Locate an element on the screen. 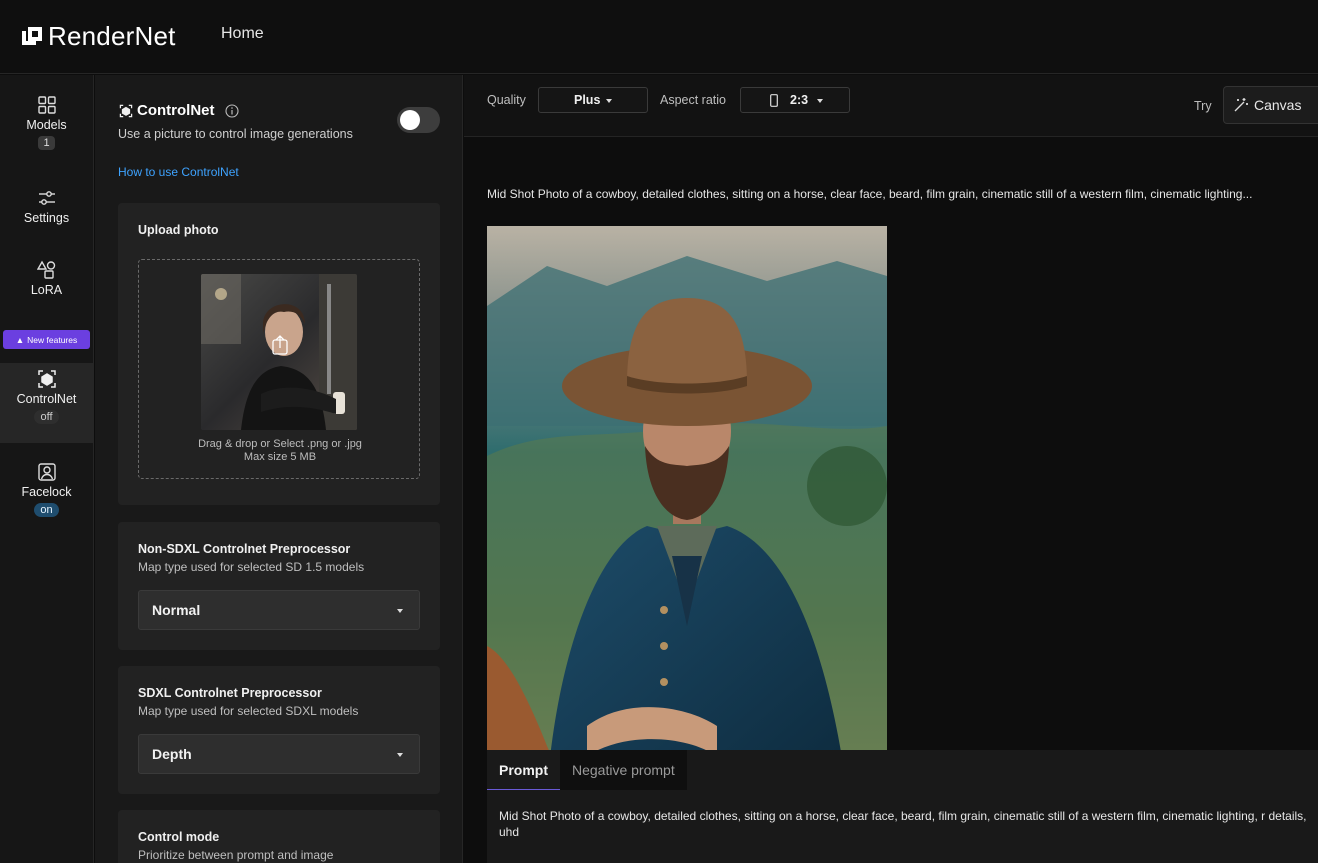  non-sdxl-preprocessor-select: Normal is located at coordinates (279, 610).